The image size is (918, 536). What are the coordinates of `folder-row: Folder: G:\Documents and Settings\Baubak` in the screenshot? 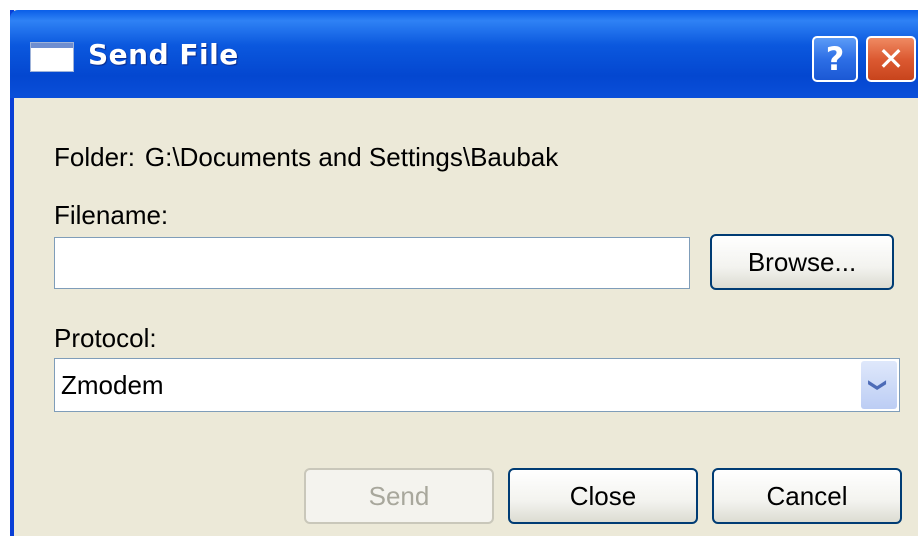 It's located at (306, 157).